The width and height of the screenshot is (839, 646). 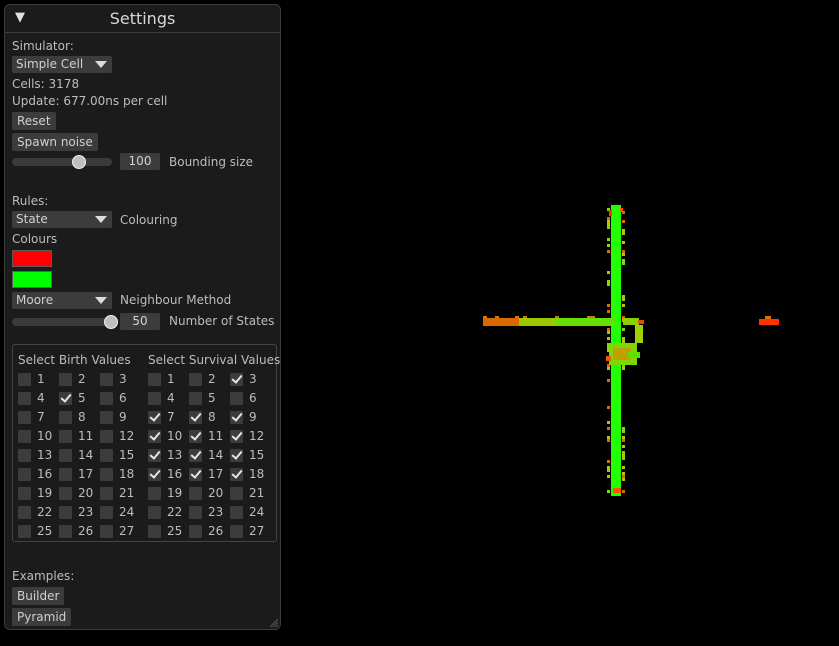 I want to click on bounding-size-slider-handle, so click(x=79, y=162).